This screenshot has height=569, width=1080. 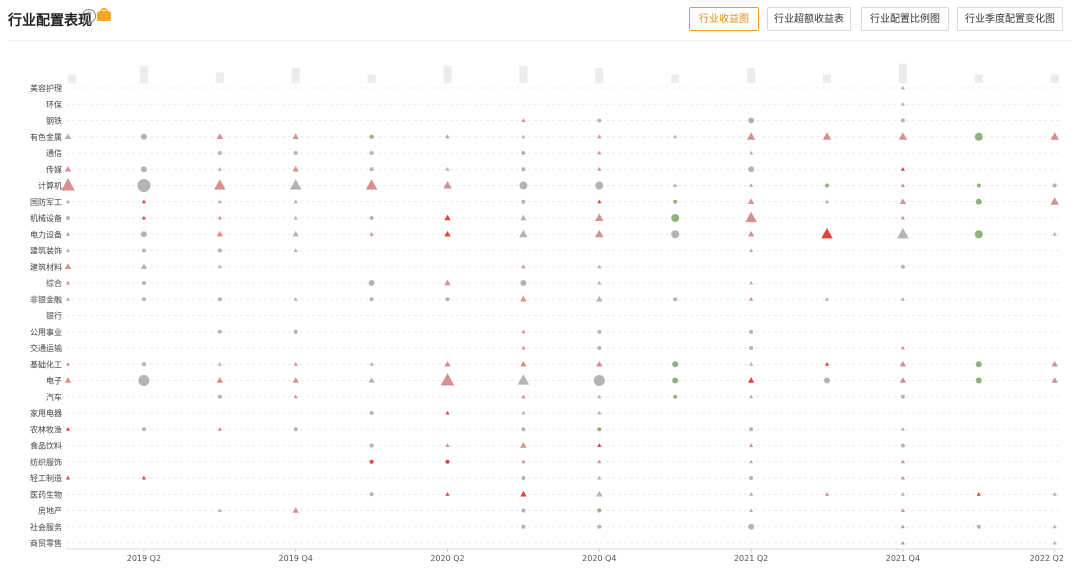 I want to click on tab-industry-return-chart: 行业收益图, so click(x=724, y=19).